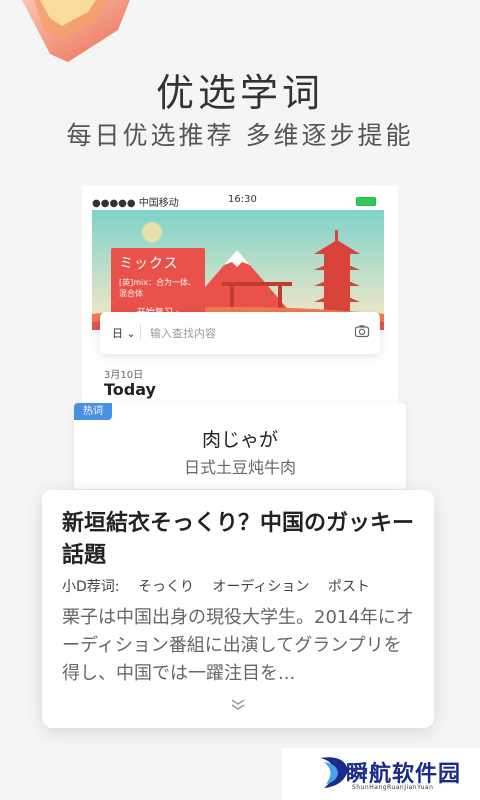  Describe the element at coordinates (239, 93) in the screenshot. I see `hero-title: 优选学词` at that location.